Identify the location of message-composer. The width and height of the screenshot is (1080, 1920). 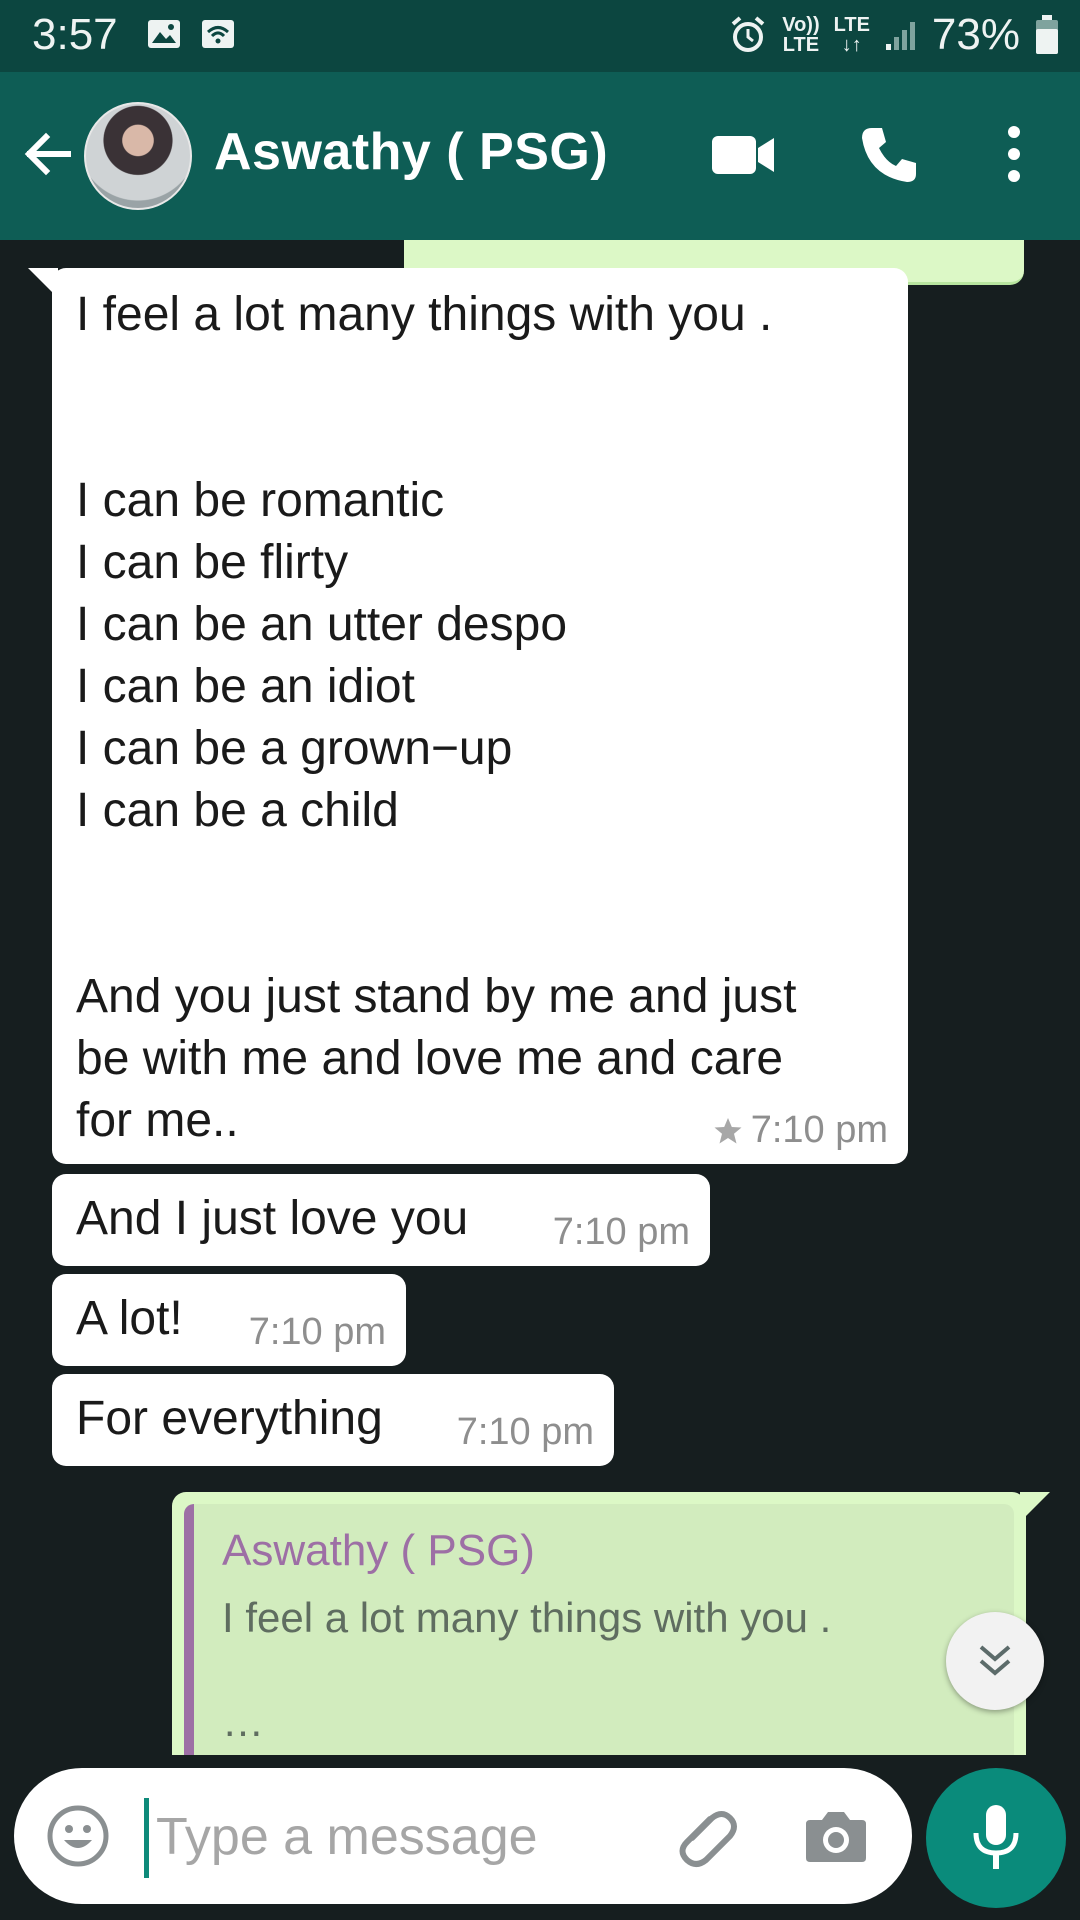
(463, 1836).